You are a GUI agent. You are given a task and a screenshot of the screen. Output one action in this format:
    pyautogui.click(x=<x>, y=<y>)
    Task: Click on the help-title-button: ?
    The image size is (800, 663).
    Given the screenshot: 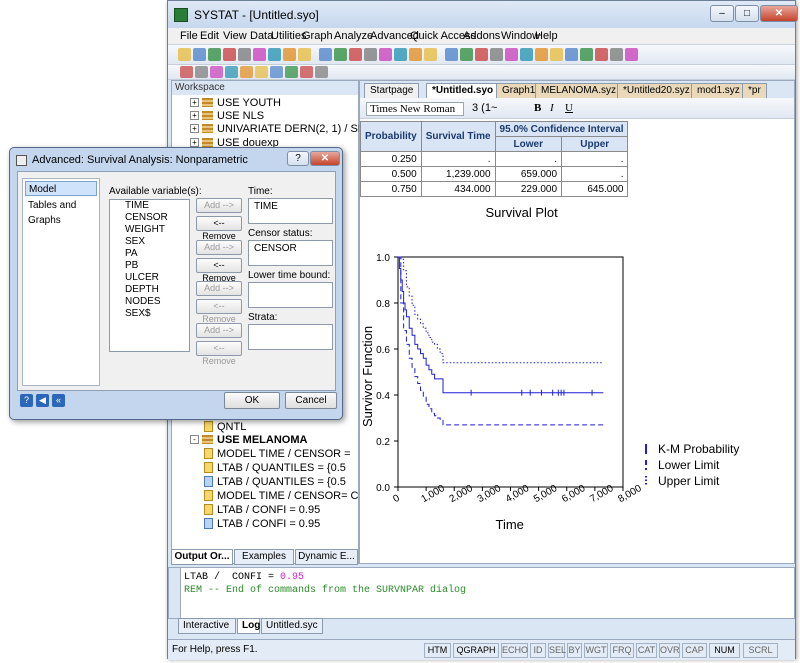 What is the action you would take?
    pyautogui.click(x=298, y=158)
    